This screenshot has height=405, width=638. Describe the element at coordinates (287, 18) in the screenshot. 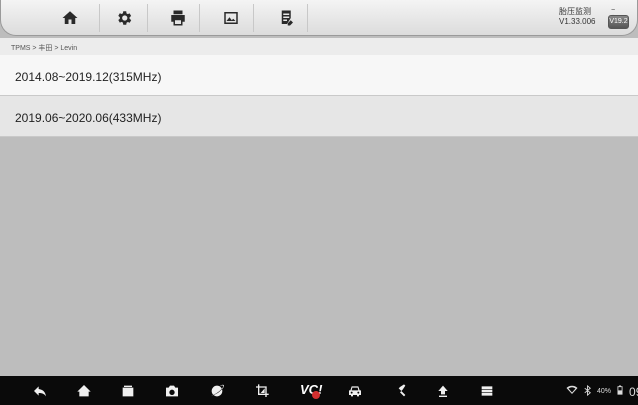

I see `report-icon` at that location.